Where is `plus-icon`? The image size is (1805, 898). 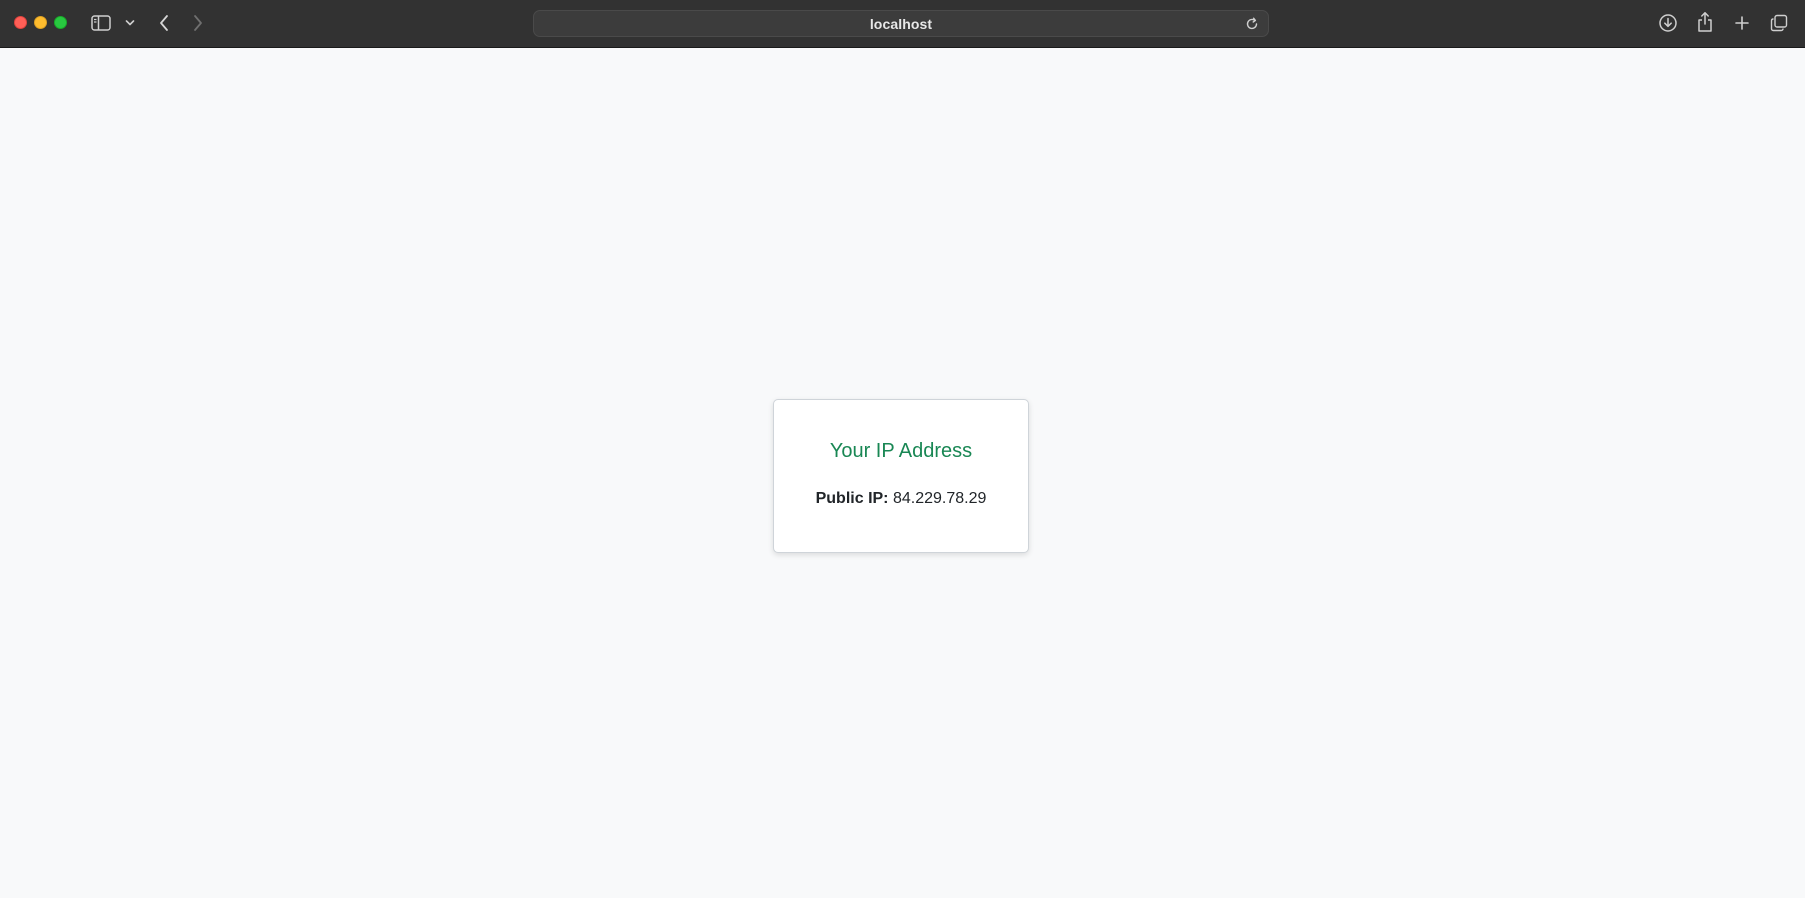
plus-icon is located at coordinates (1742, 23).